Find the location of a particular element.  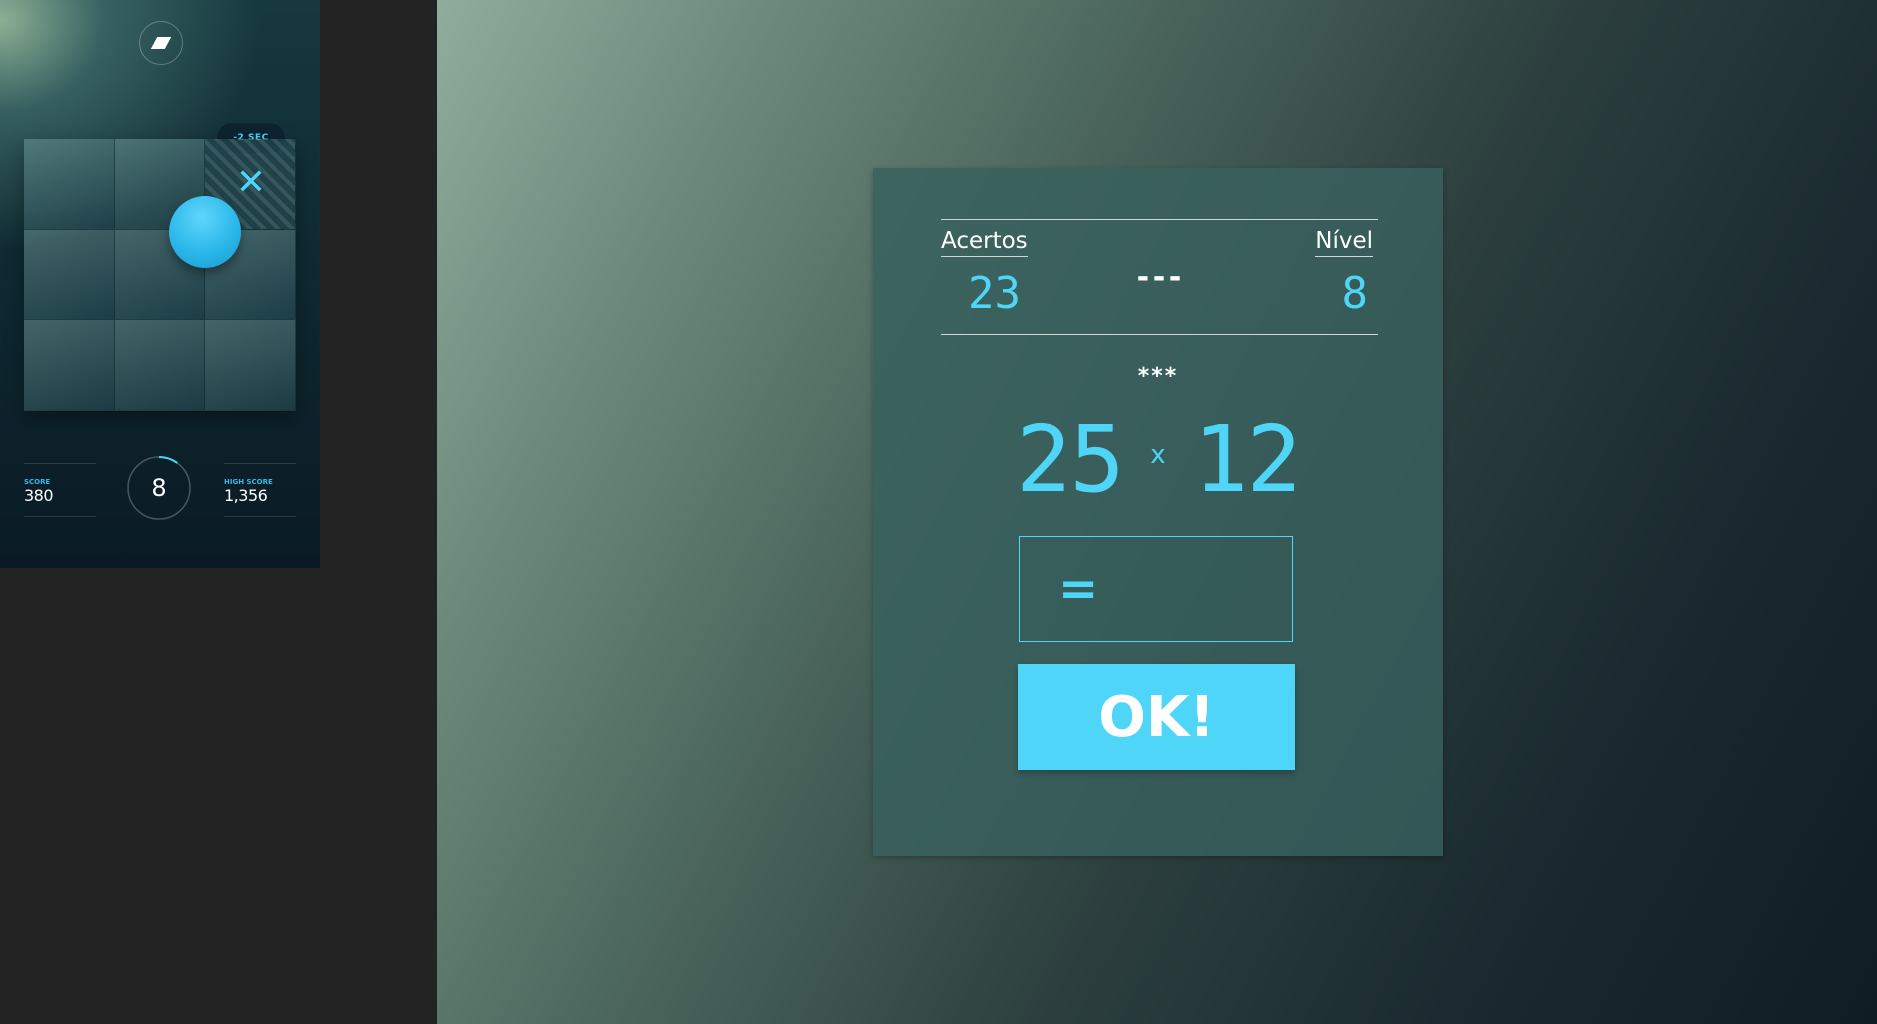

divider-top is located at coordinates (1159, 219).